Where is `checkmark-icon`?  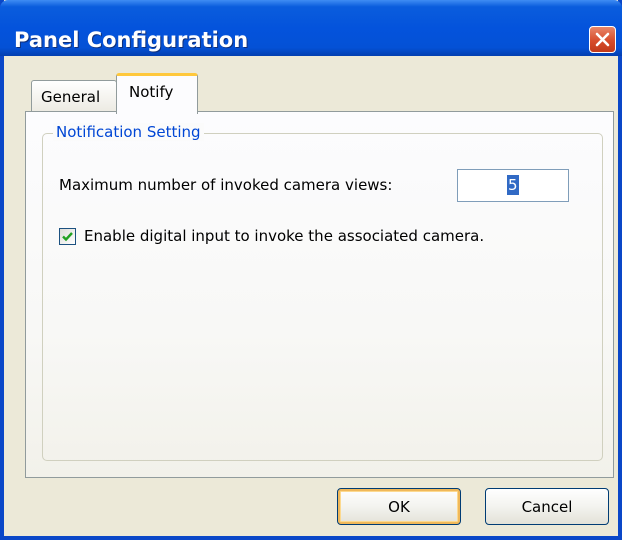
checkmark-icon is located at coordinates (67, 237).